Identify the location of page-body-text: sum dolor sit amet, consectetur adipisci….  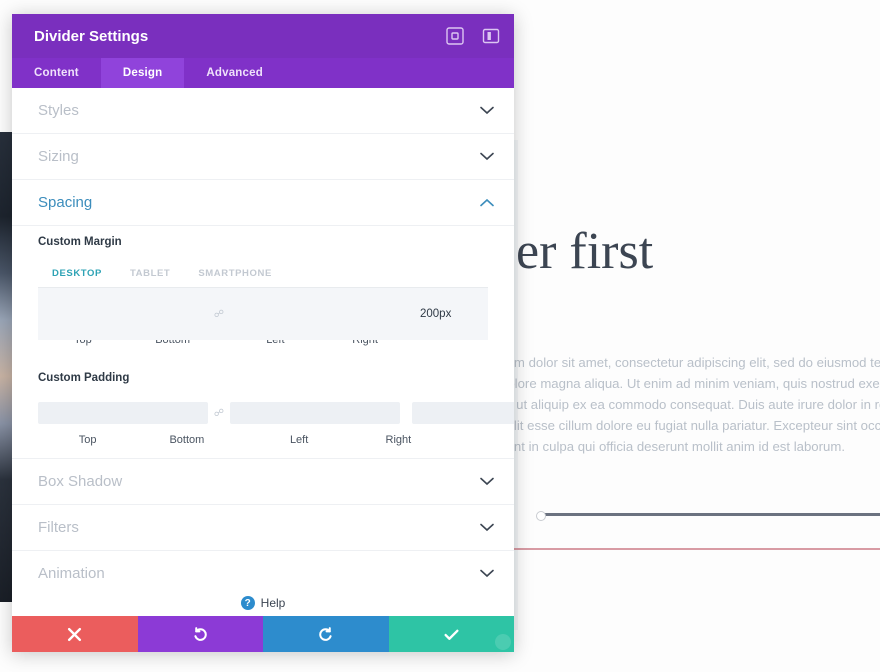
(690, 404).